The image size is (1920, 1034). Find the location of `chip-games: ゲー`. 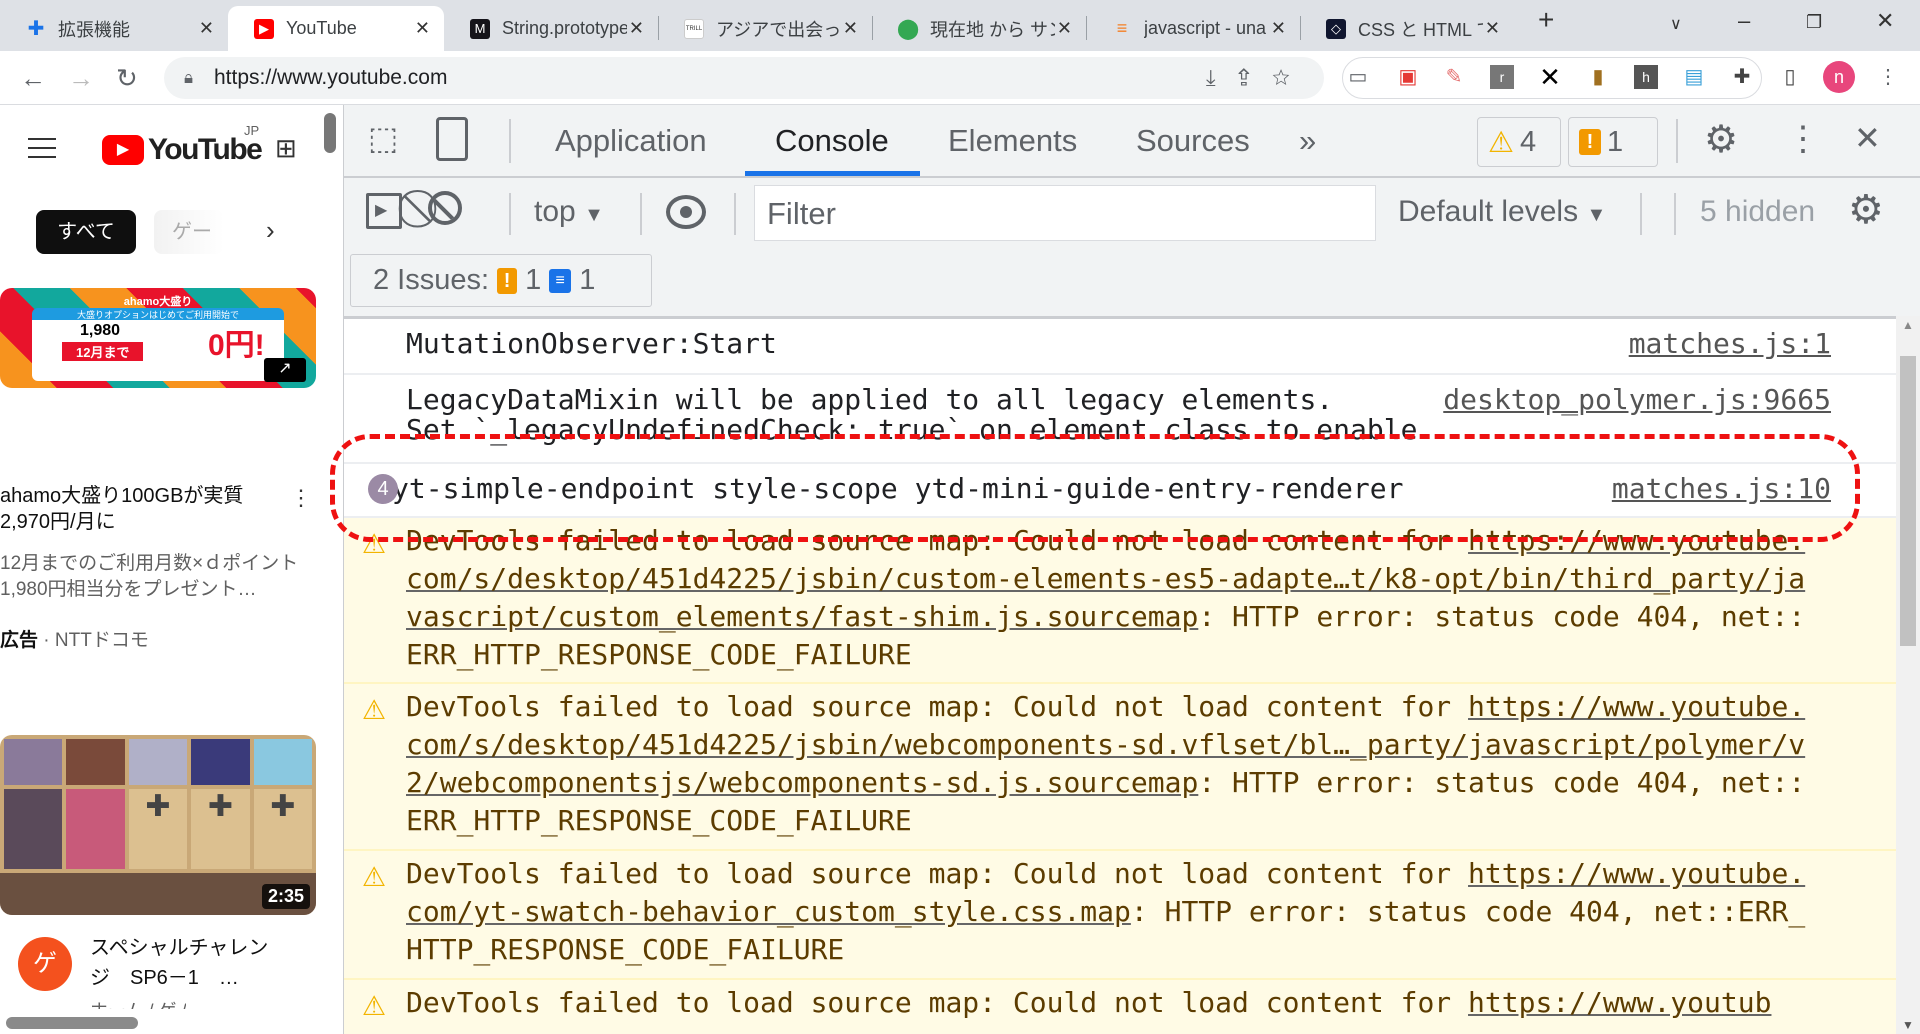

chip-games: ゲー is located at coordinates (189, 232).